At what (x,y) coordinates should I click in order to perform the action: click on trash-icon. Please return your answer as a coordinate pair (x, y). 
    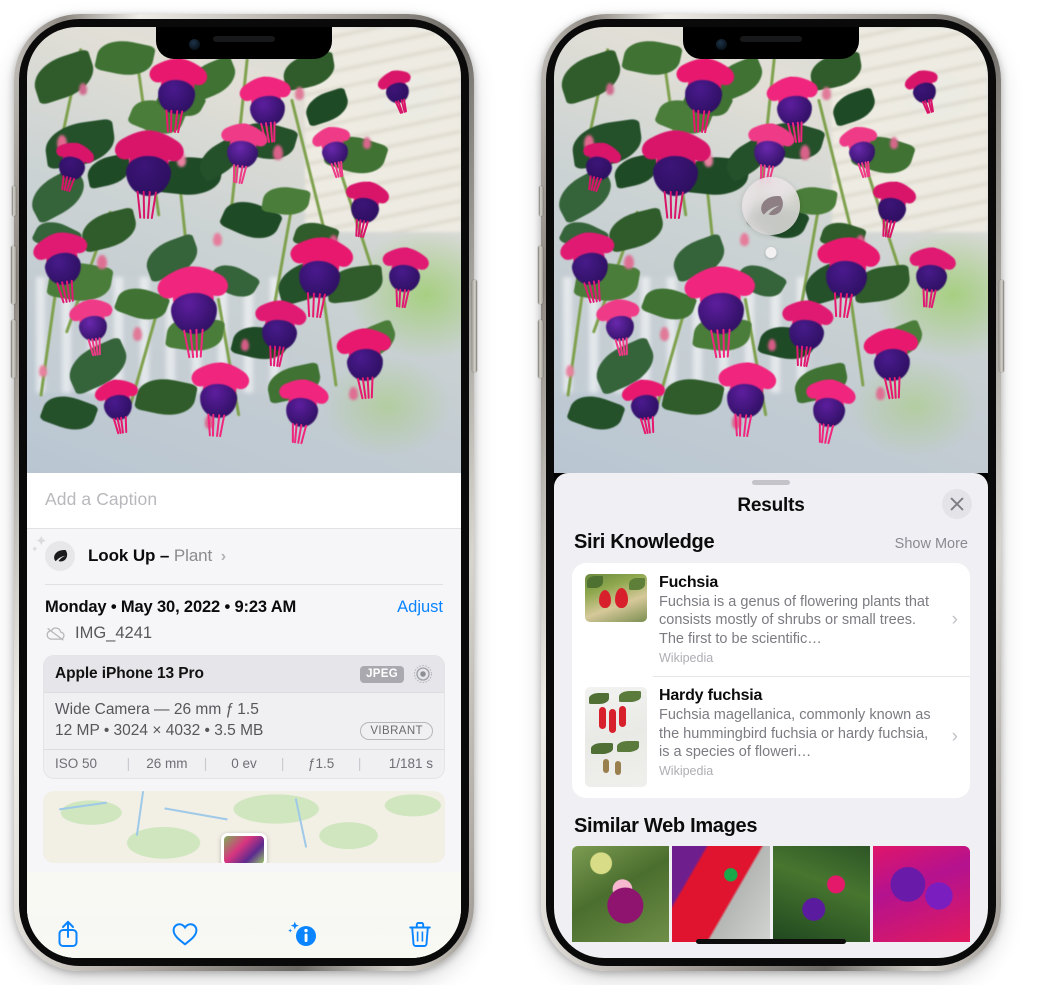
    Looking at the image, I should click on (420, 934).